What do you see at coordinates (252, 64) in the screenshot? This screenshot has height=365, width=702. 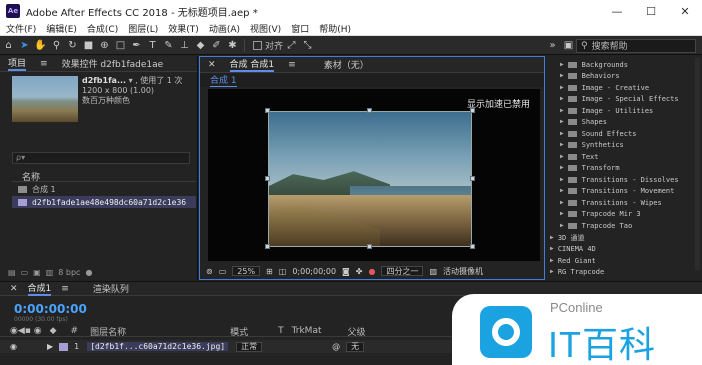 I see `tab-composition: 合成 合成1` at bounding box center [252, 64].